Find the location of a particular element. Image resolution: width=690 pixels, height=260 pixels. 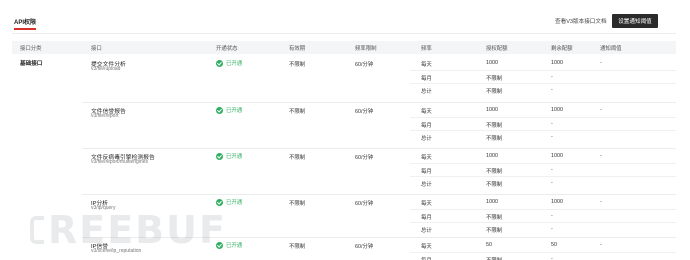

table-header: 接口分类 接口 开通状态 有效期 频率限制 频率 授权配额 剩余配额 通知阈值 is located at coordinates (344, 47).